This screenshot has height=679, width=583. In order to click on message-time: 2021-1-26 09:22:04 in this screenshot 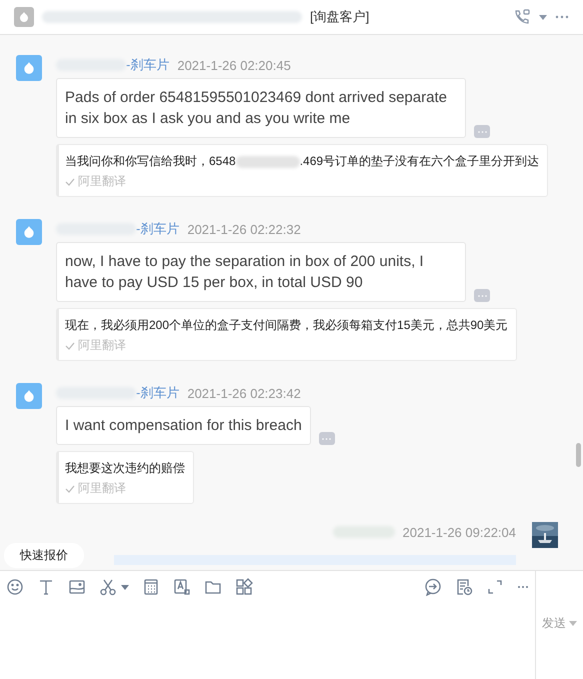, I will do `click(459, 532)`.